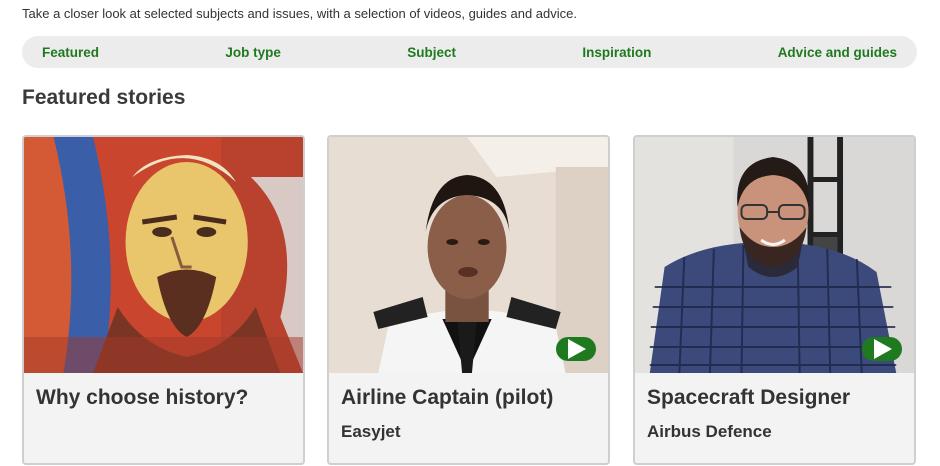 This screenshot has width=940, height=466. What do you see at coordinates (616, 52) in the screenshot?
I see `tab-inspiration: Inspiration` at bounding box center [616, 52].